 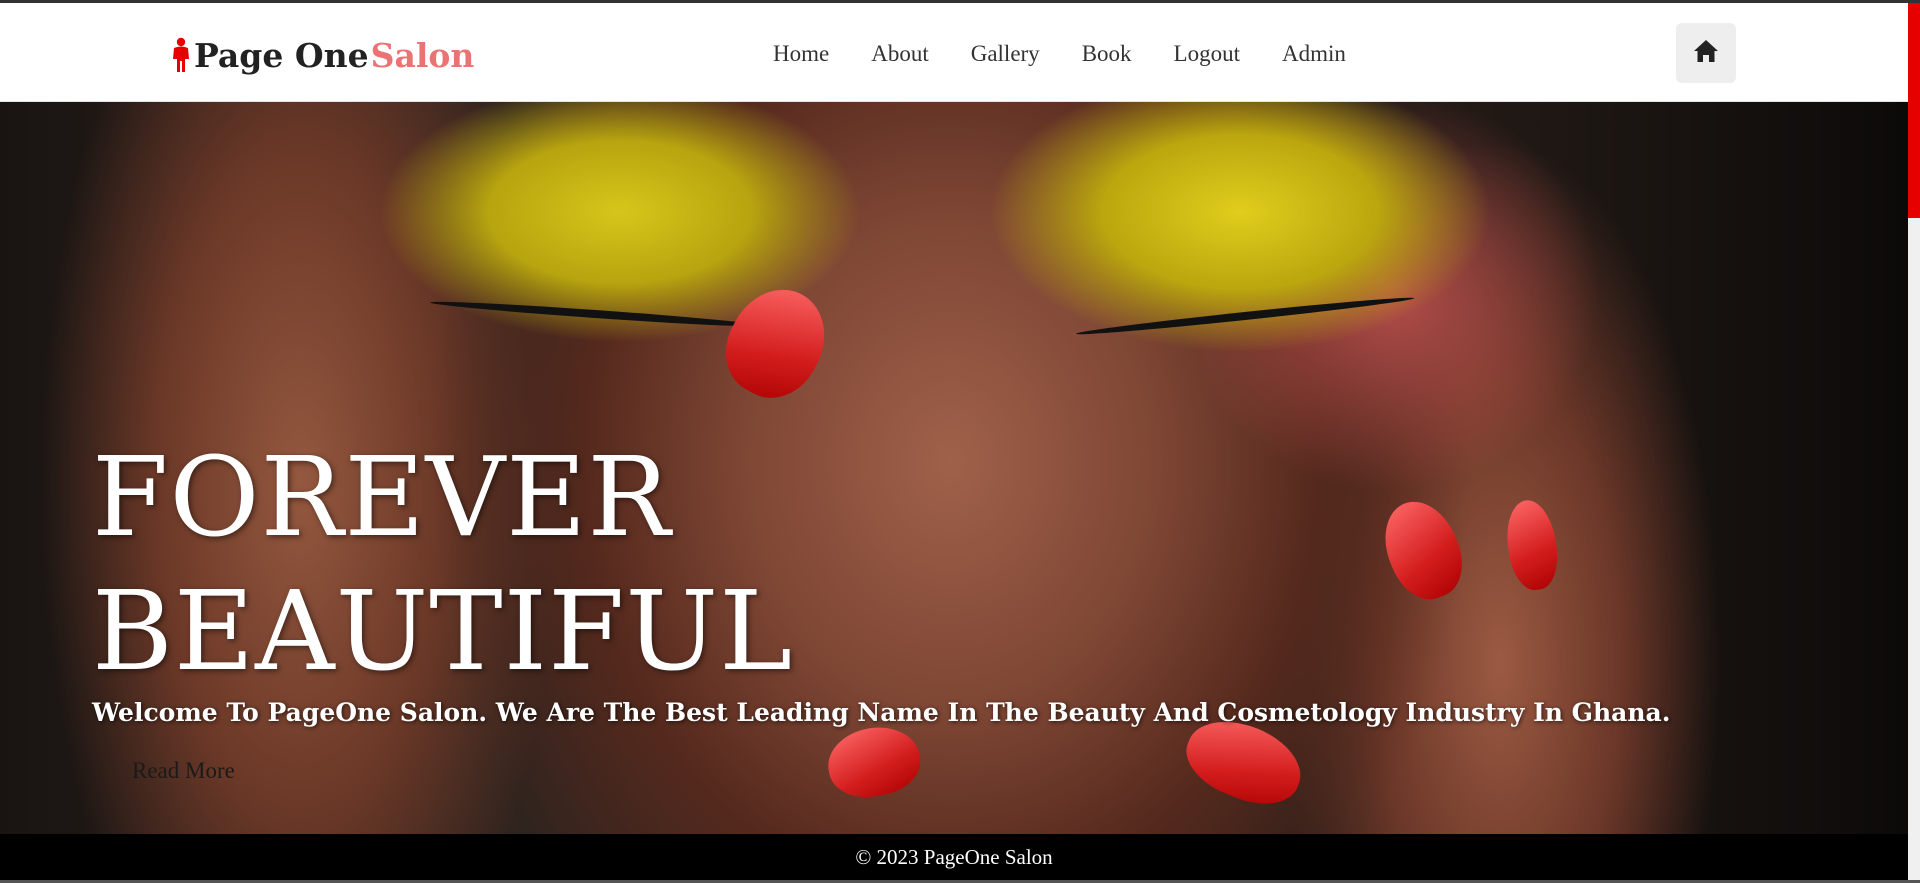 I want to click on main-nav: Home About Gallery Book Logout Admin, so click(x=1059, y=54).